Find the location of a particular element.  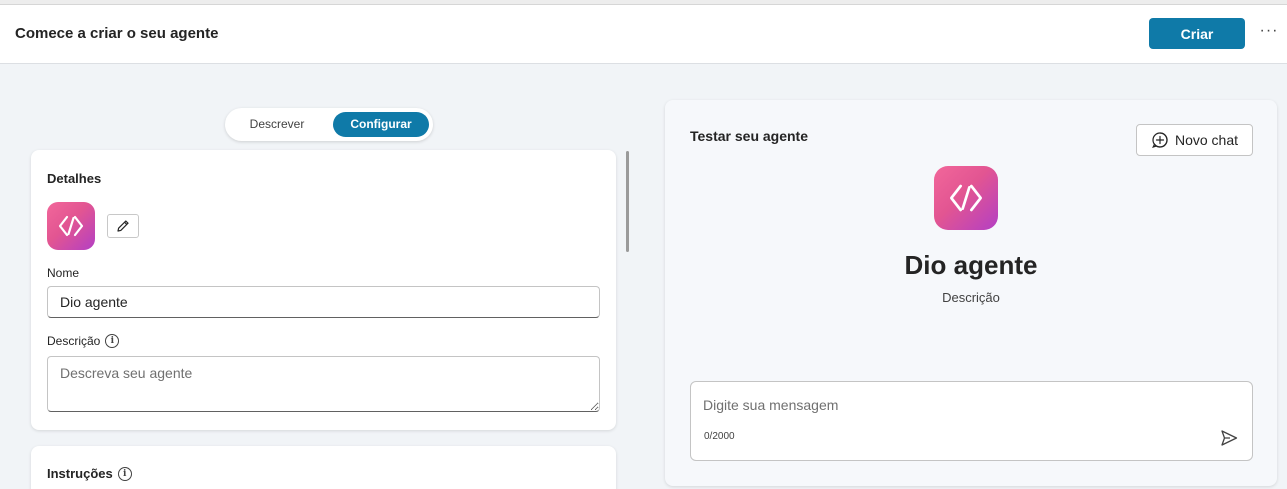

details-title: Detalhes is located at coordinates (74, 178).